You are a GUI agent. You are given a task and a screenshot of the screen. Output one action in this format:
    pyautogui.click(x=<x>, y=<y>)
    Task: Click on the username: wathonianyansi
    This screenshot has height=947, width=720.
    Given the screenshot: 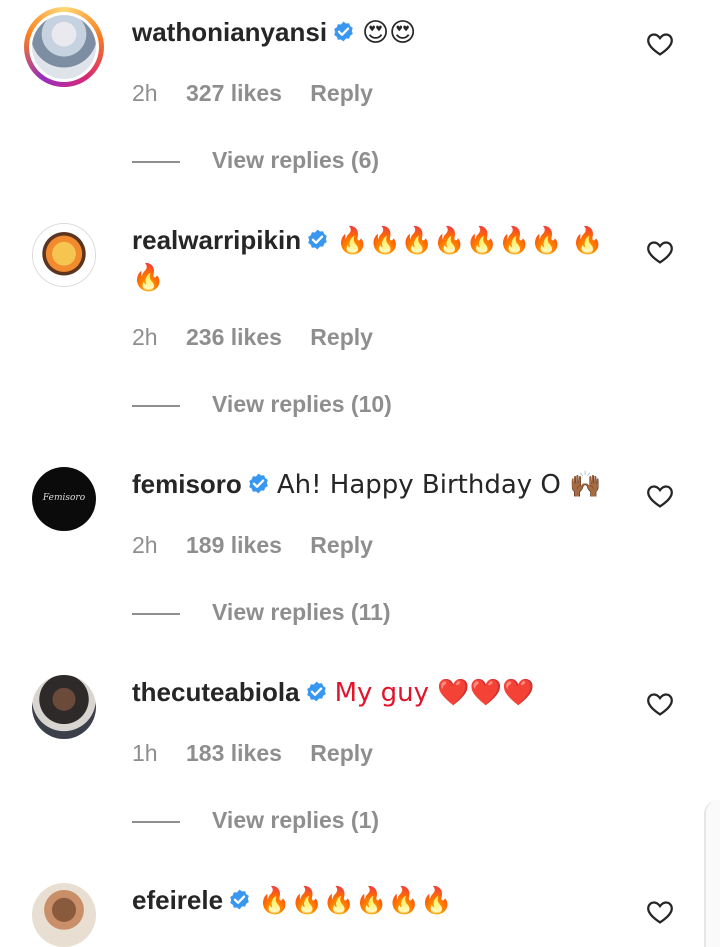 What is the action you would take?
    pyautogui.click(x=229, y=32)
    